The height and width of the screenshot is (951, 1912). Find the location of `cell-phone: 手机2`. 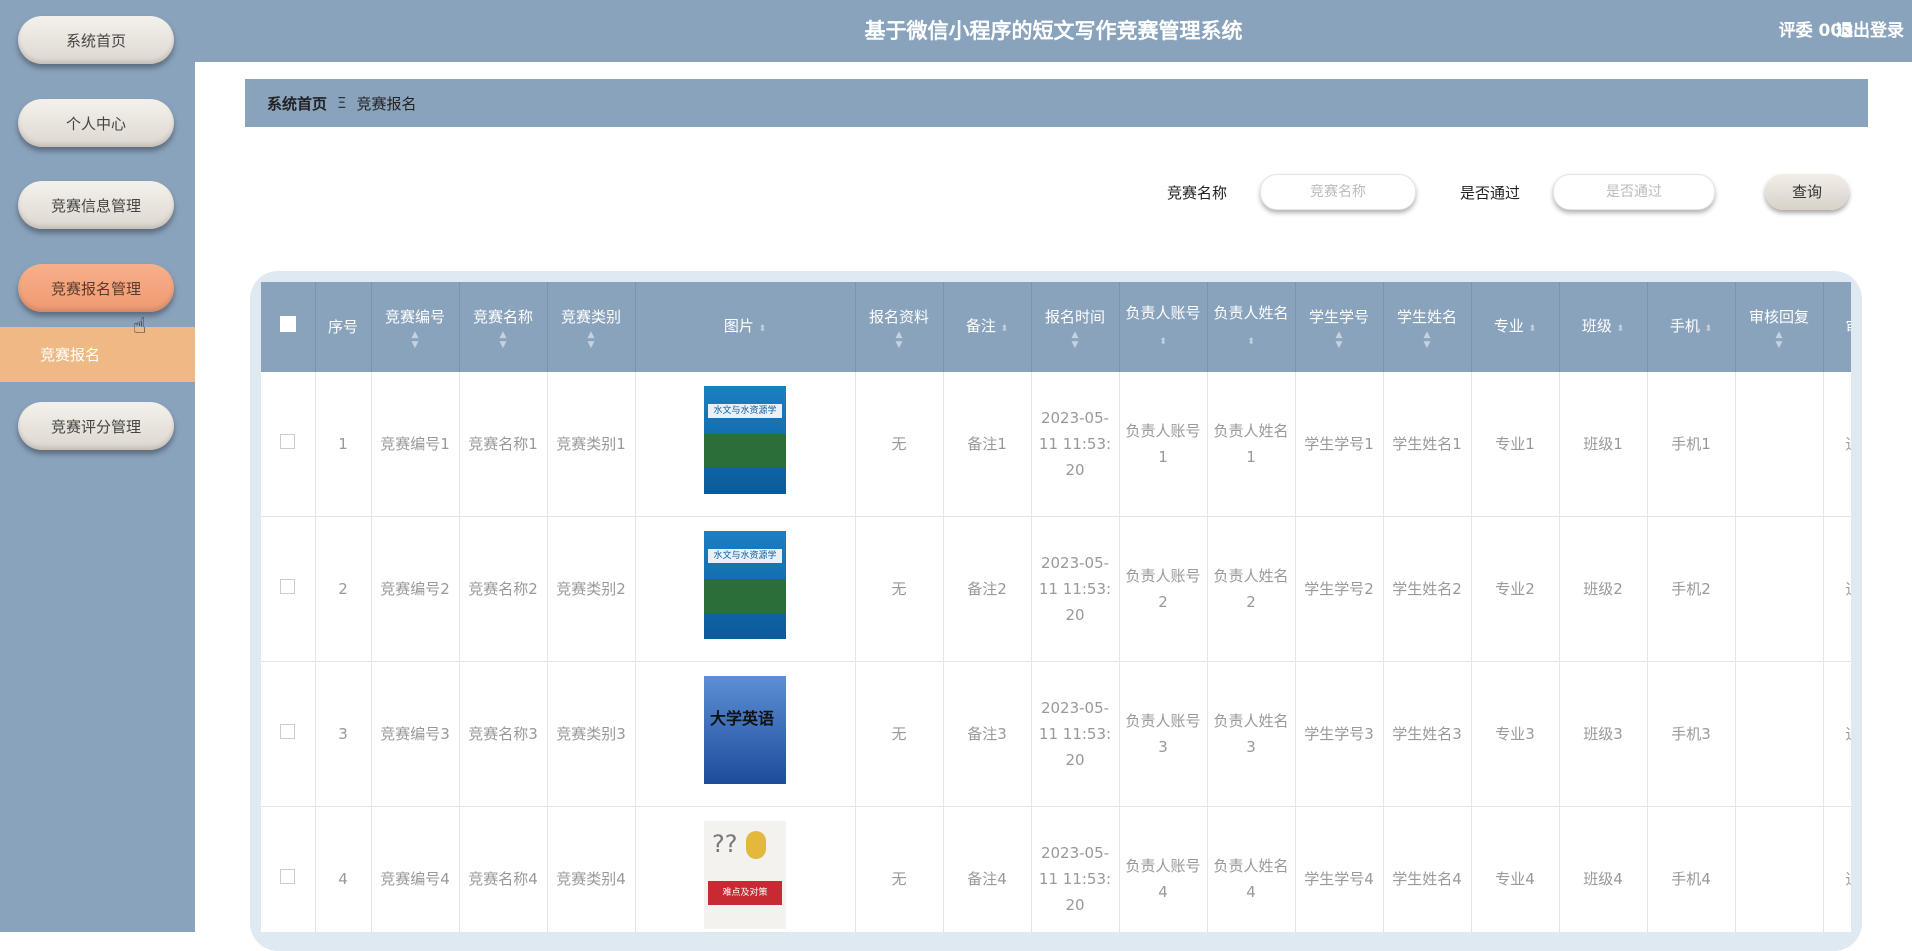

cell-phone: 手机2 is located at coordinates (1691, 589).